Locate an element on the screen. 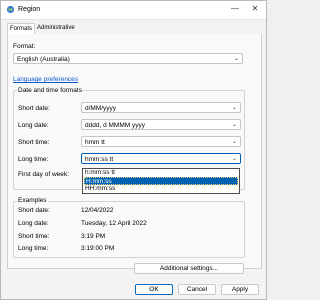 This screenshot has width=320, height=300. ok-button: OK is located at coordinates (154, 289).